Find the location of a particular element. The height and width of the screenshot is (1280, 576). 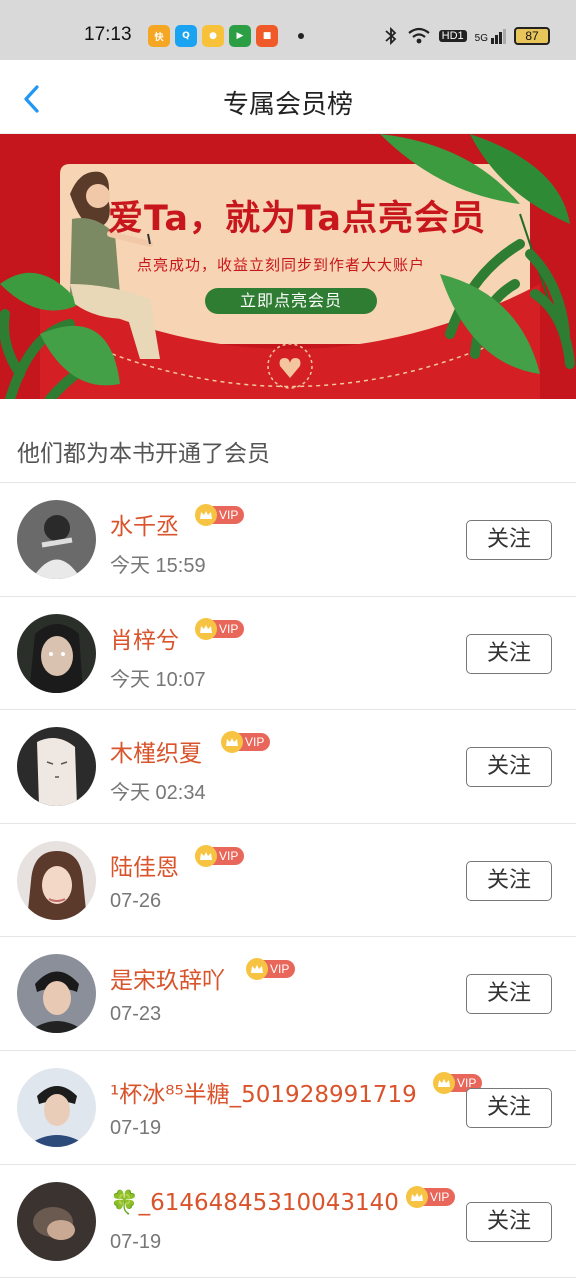

member-name: 水千丞 is located at coordinates (144, 524).